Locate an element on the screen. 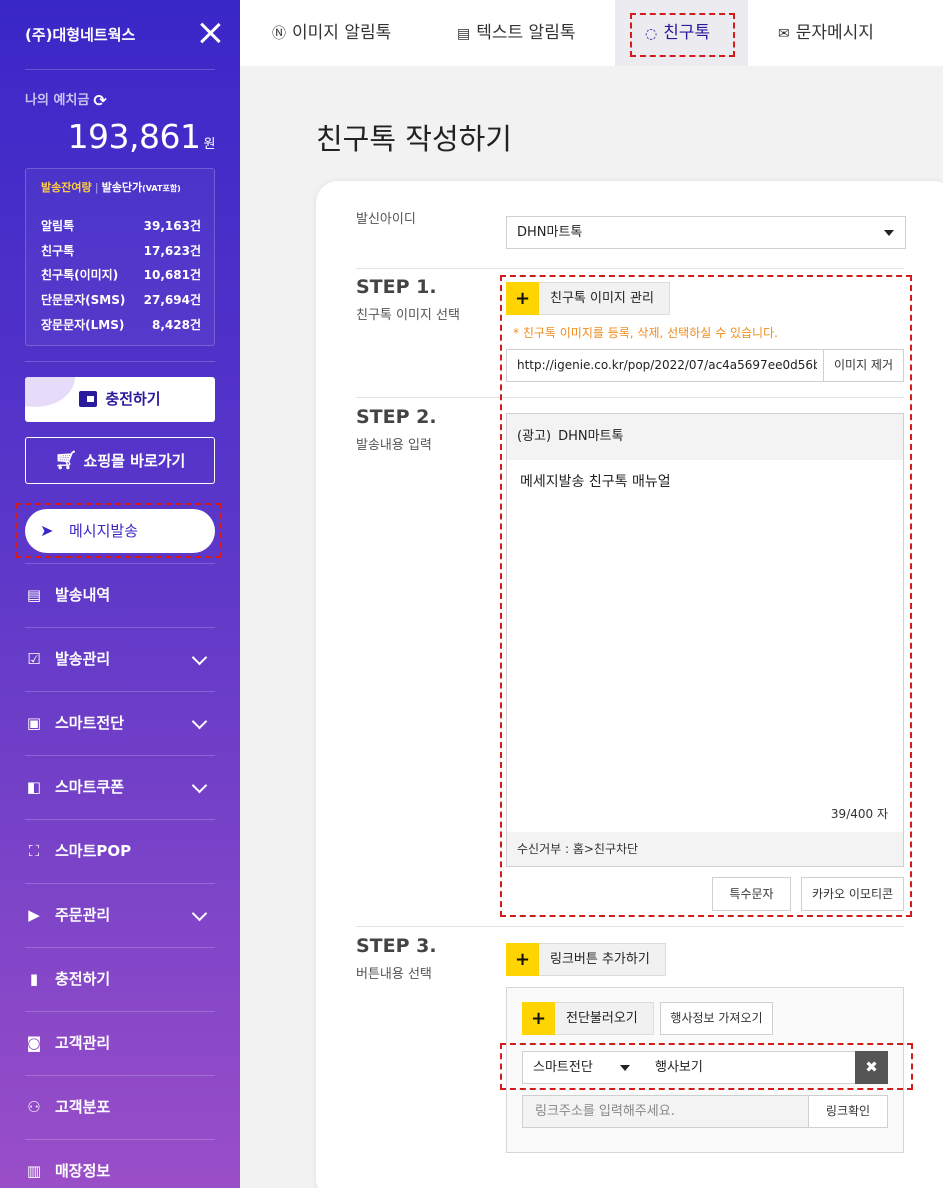  menu-label: 주문관리 is located at coordinates (83, 915).